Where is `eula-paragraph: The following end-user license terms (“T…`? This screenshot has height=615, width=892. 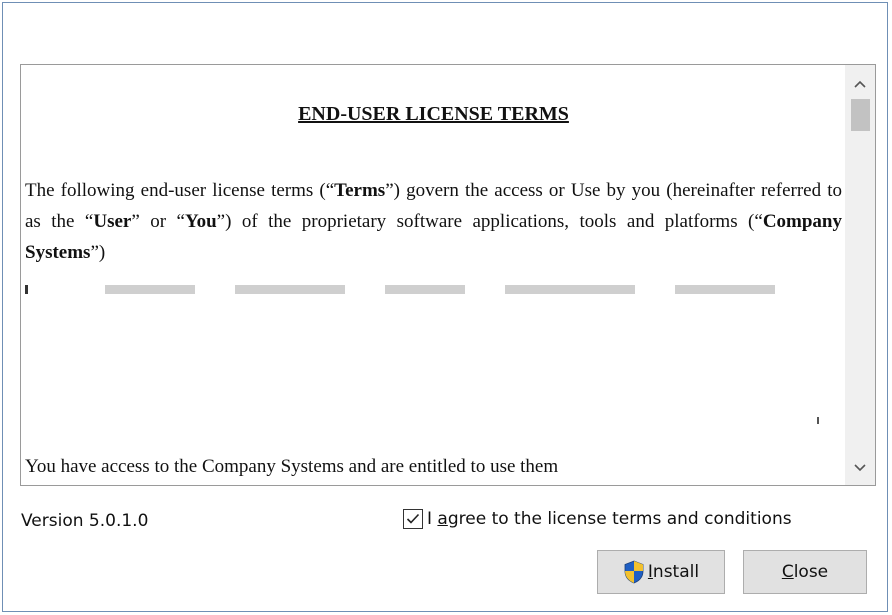 eula-paragraph: The following end-user license terms (“T… is located at coordinates (433, 221).